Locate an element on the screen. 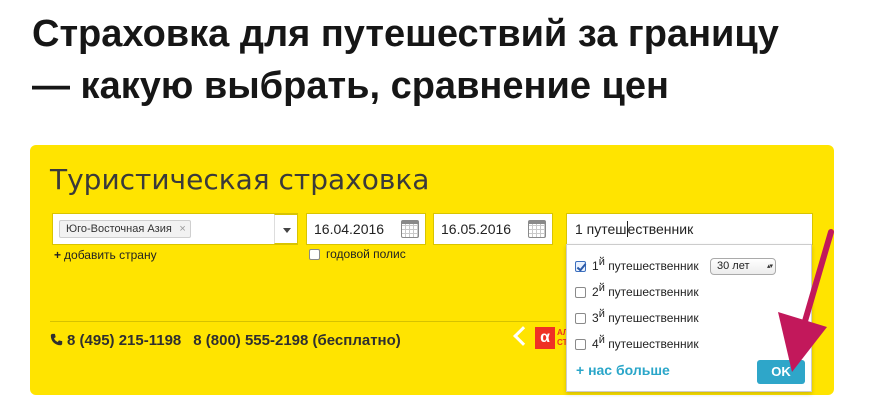 The image size is (872, 417). traveler-2-checkbox is located at coordinates (580, 293).